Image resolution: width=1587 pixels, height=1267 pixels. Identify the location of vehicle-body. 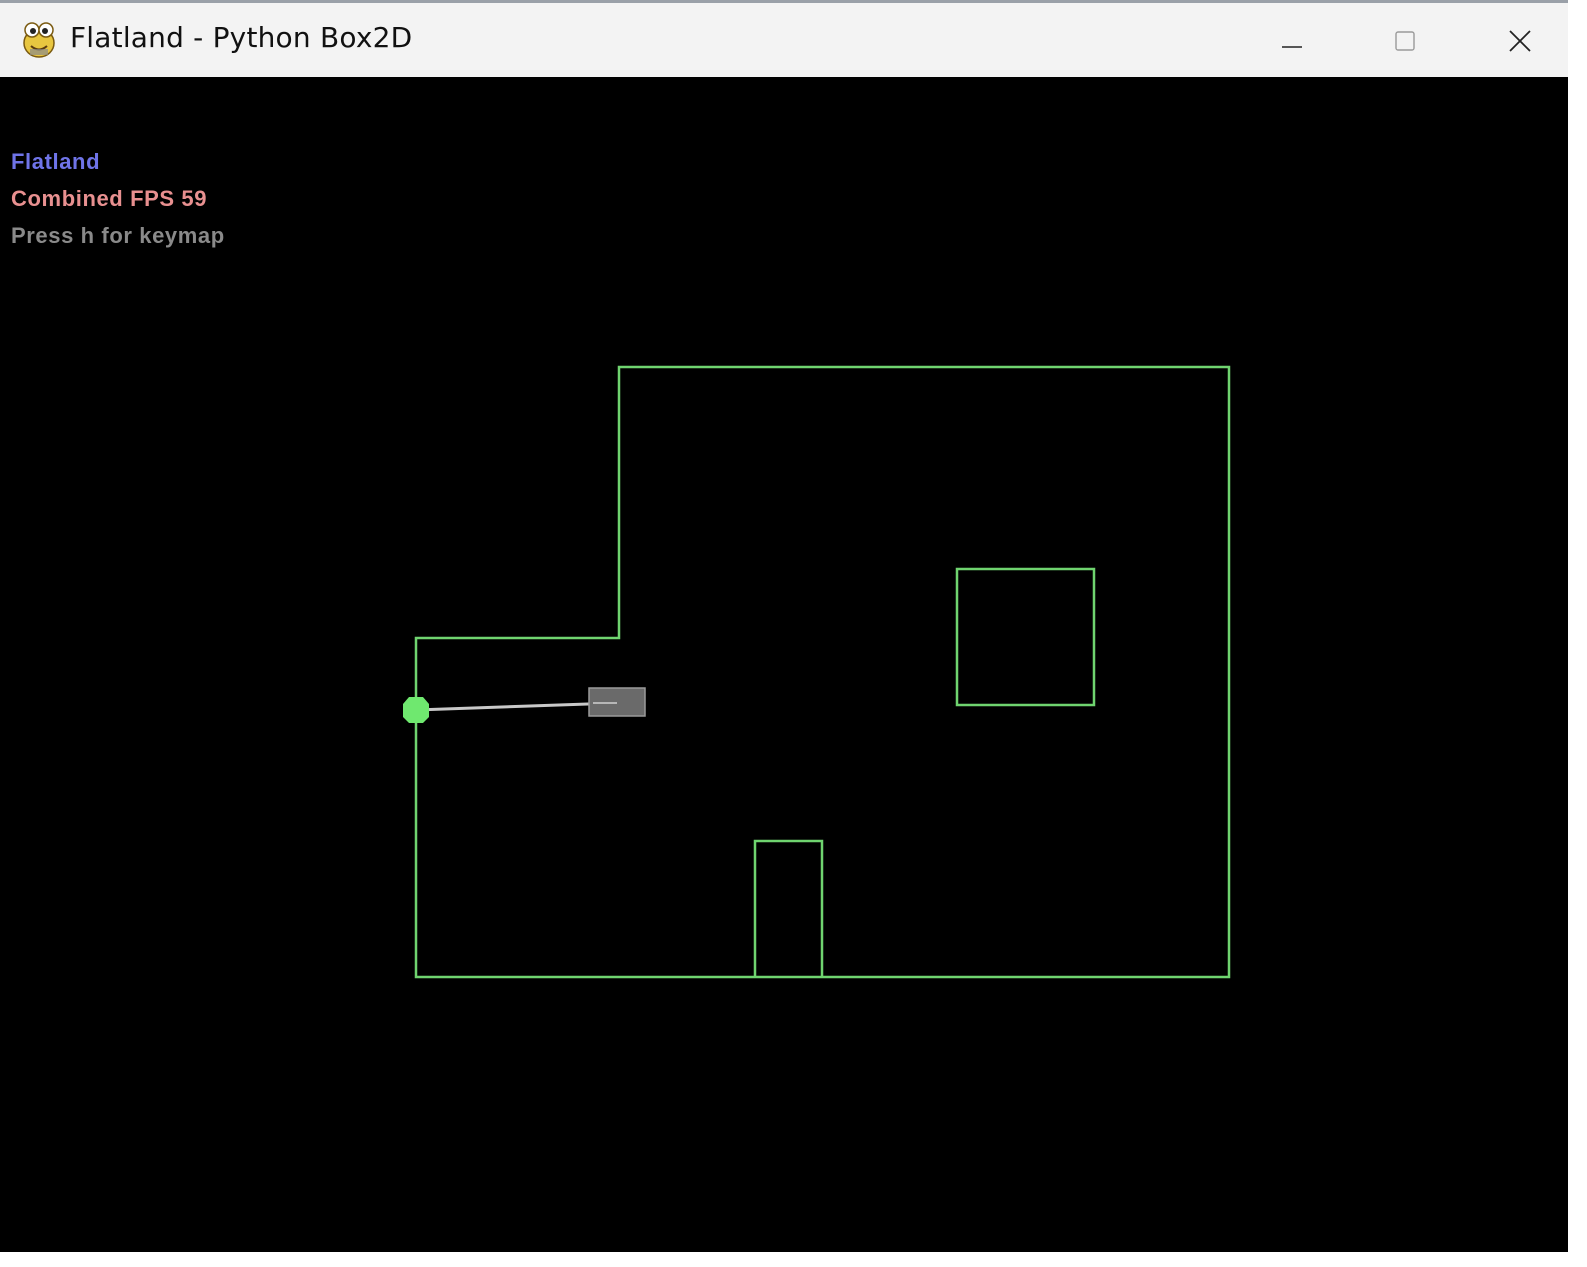
(617, 702).